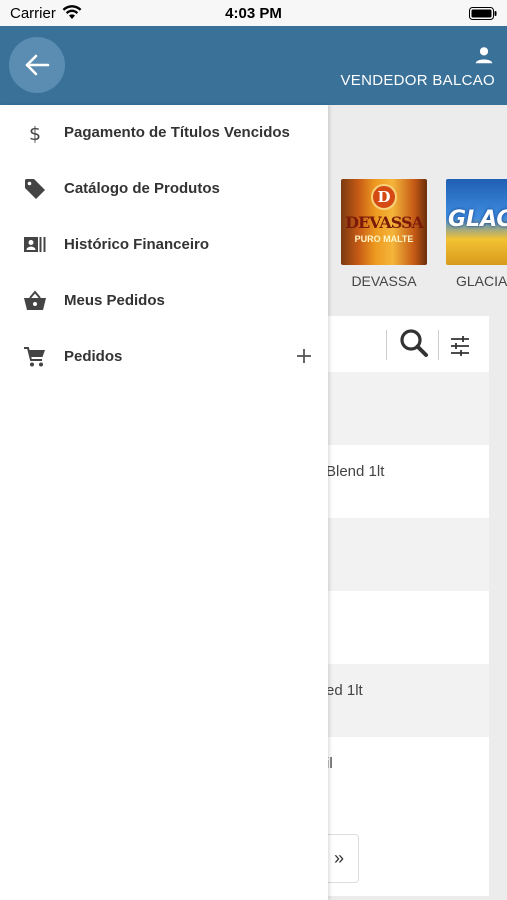  I want to click on brand-logo-word: GLACI, so click(477, 219).